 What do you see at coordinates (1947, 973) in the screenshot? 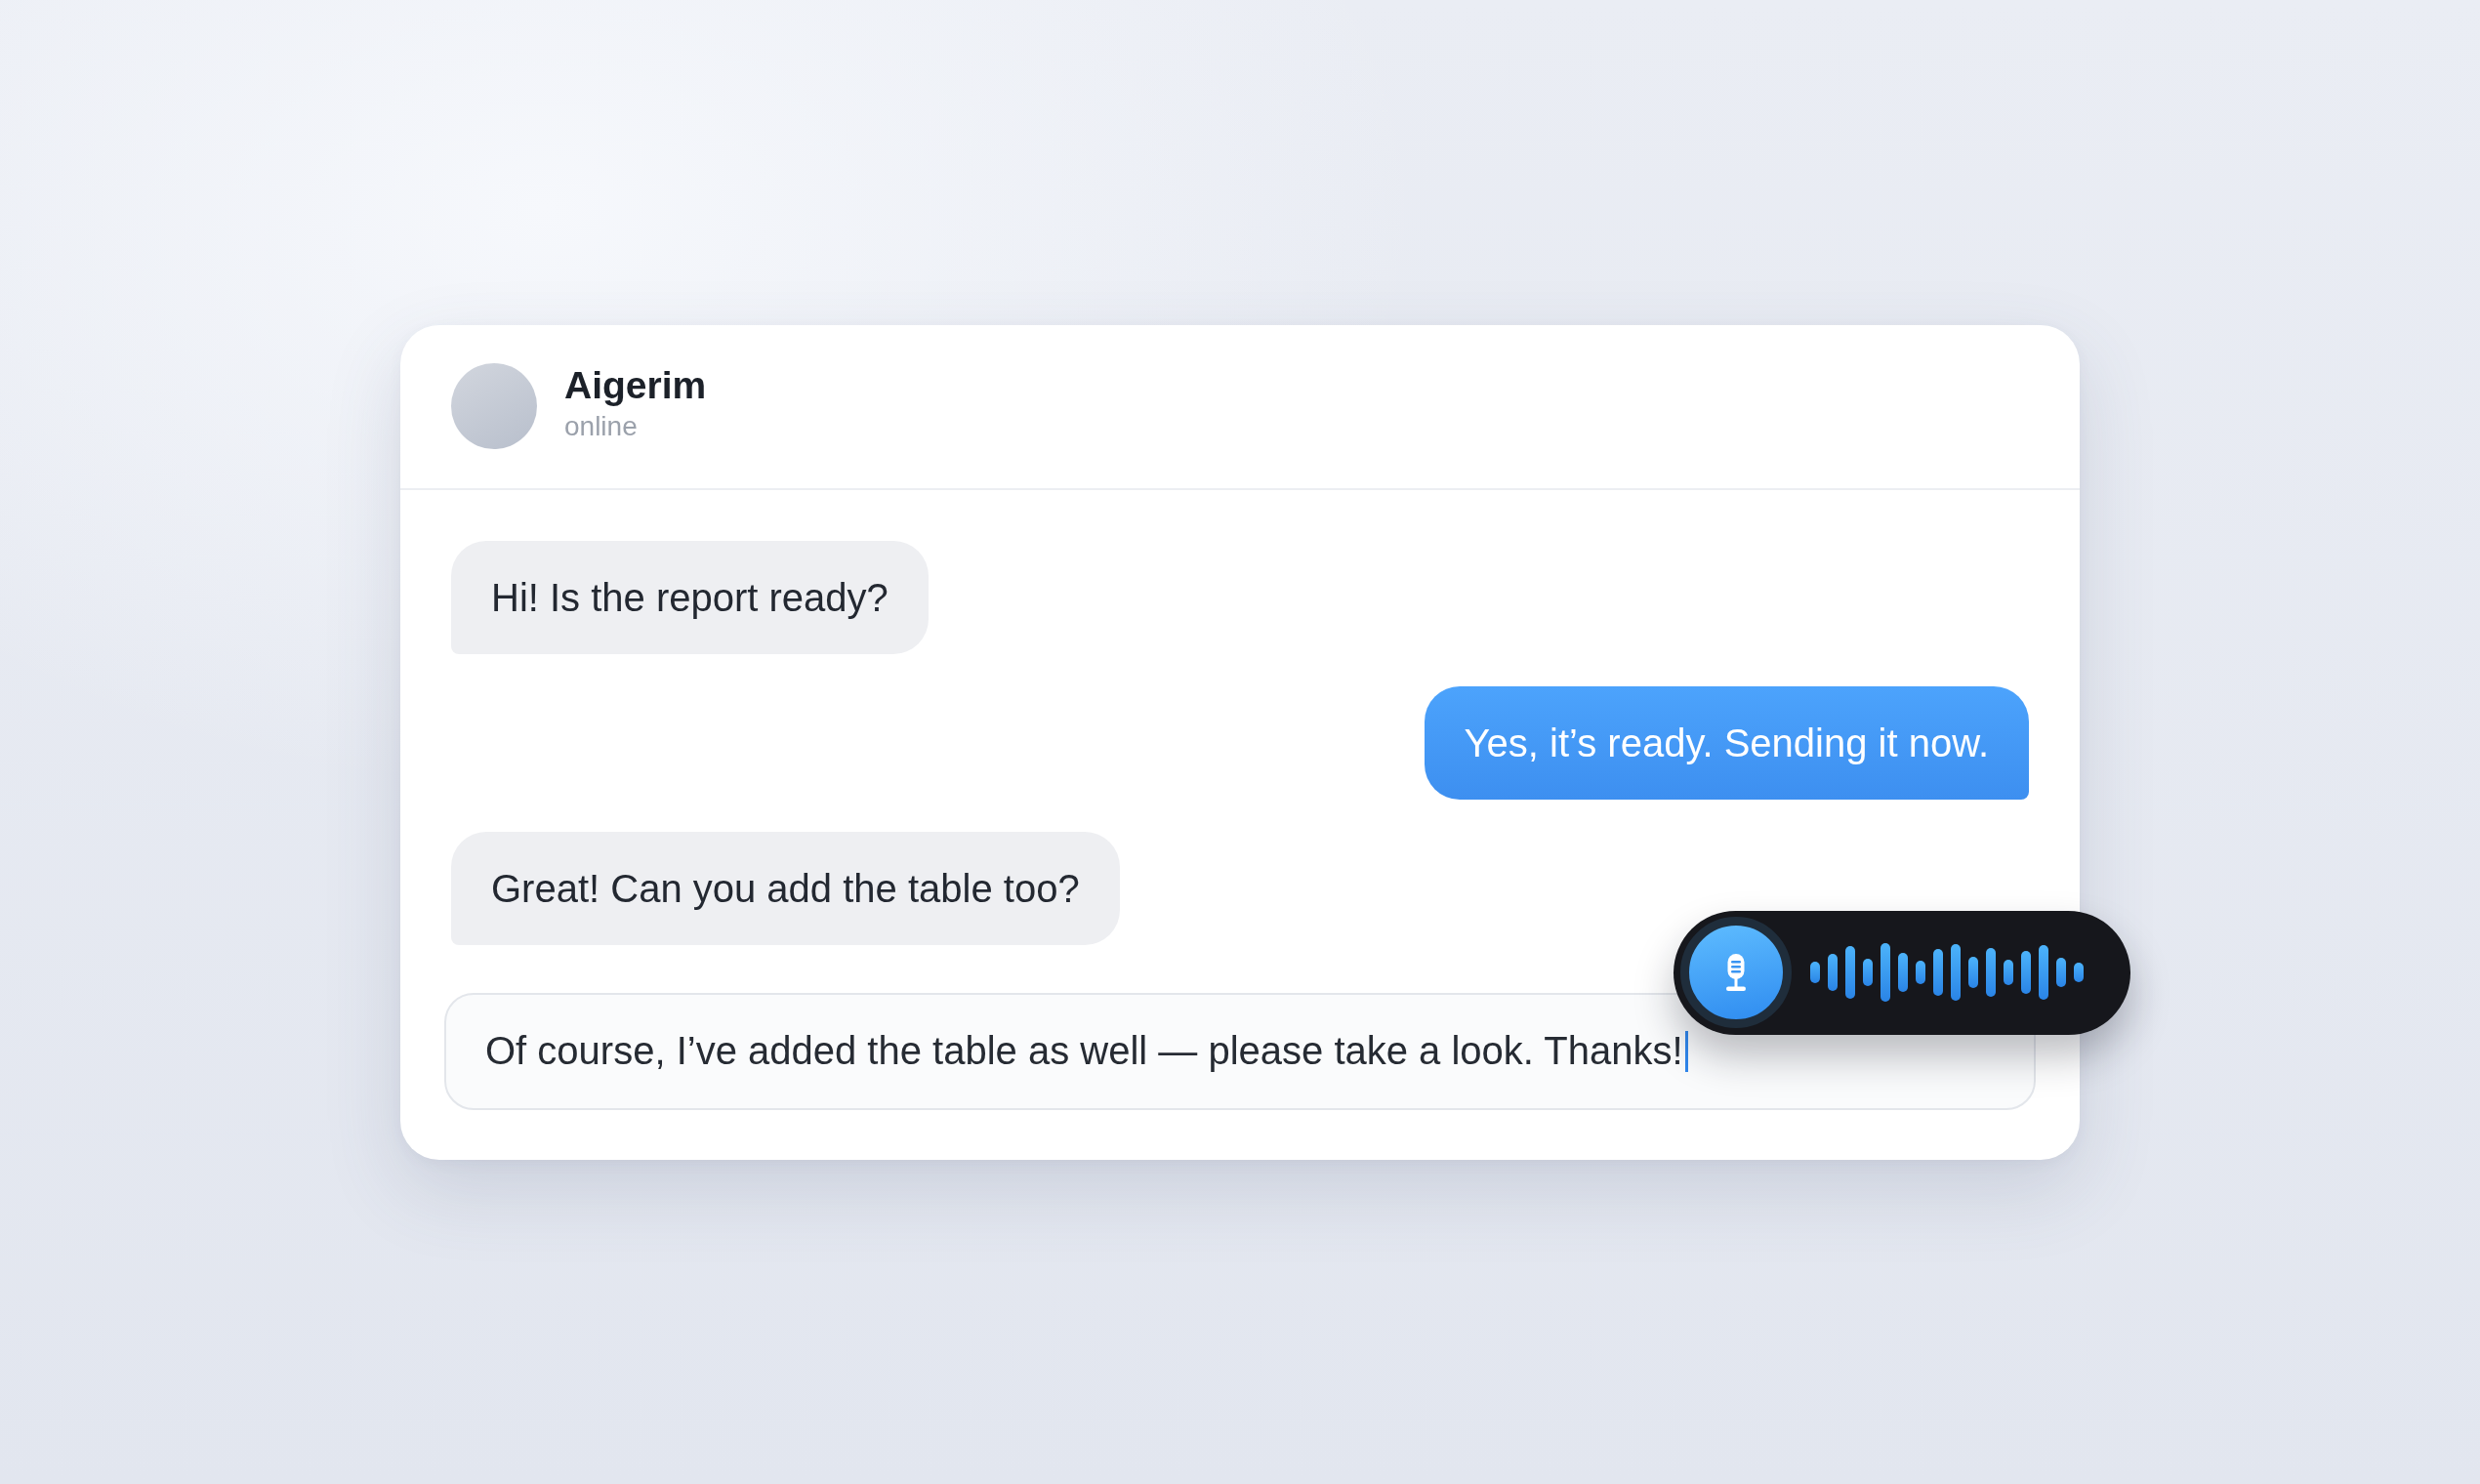
I see `sound-wave-icon` at bounding box center [1947, 973].